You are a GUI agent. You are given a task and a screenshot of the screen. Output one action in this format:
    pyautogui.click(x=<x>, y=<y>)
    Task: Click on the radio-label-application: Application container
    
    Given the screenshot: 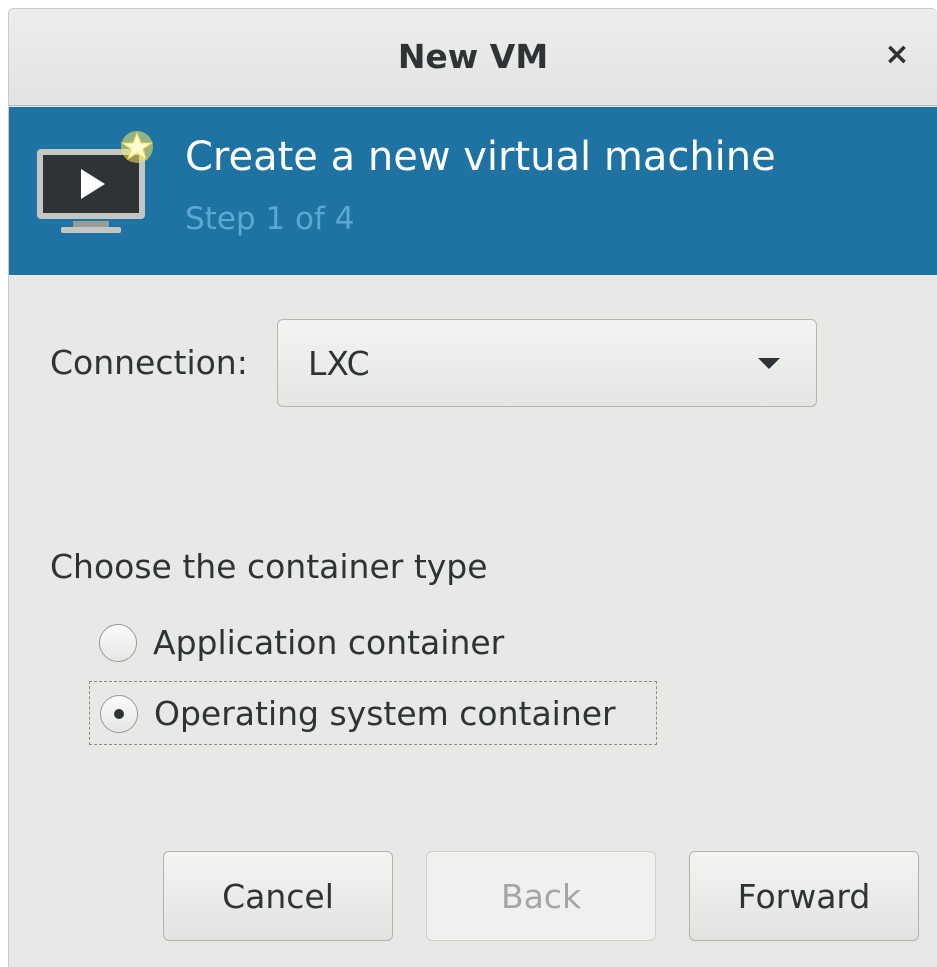 What is the action you would take?
    pyautogui.click(x=329, y=642)
    